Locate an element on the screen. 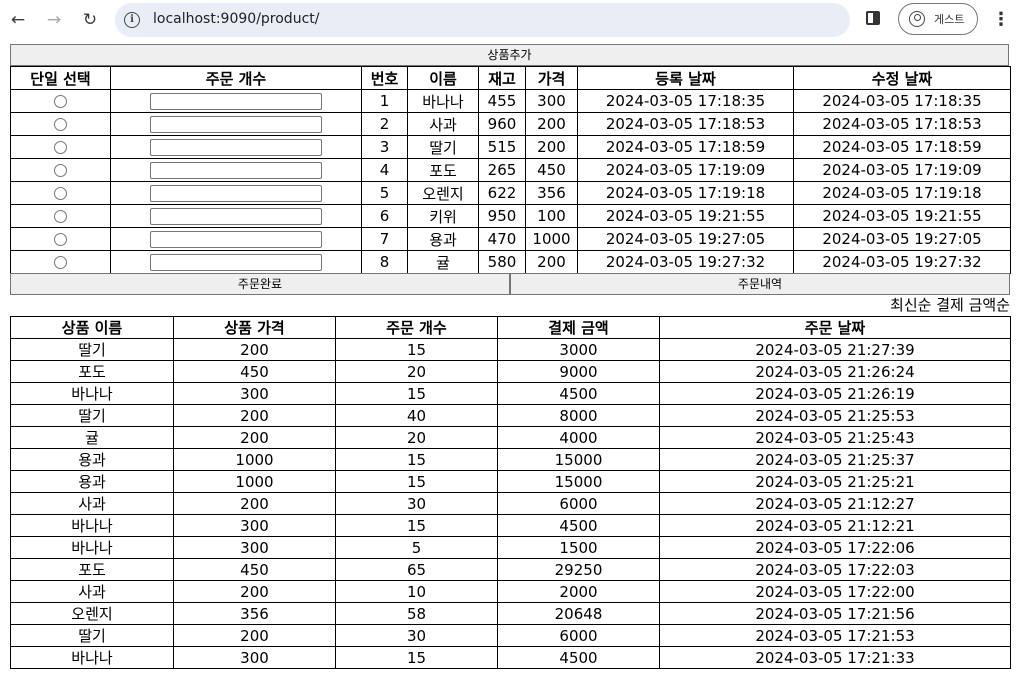 This screenshot has height=686, width=1016. column-header: 상품 이름 is located at coordinates (92, 327).